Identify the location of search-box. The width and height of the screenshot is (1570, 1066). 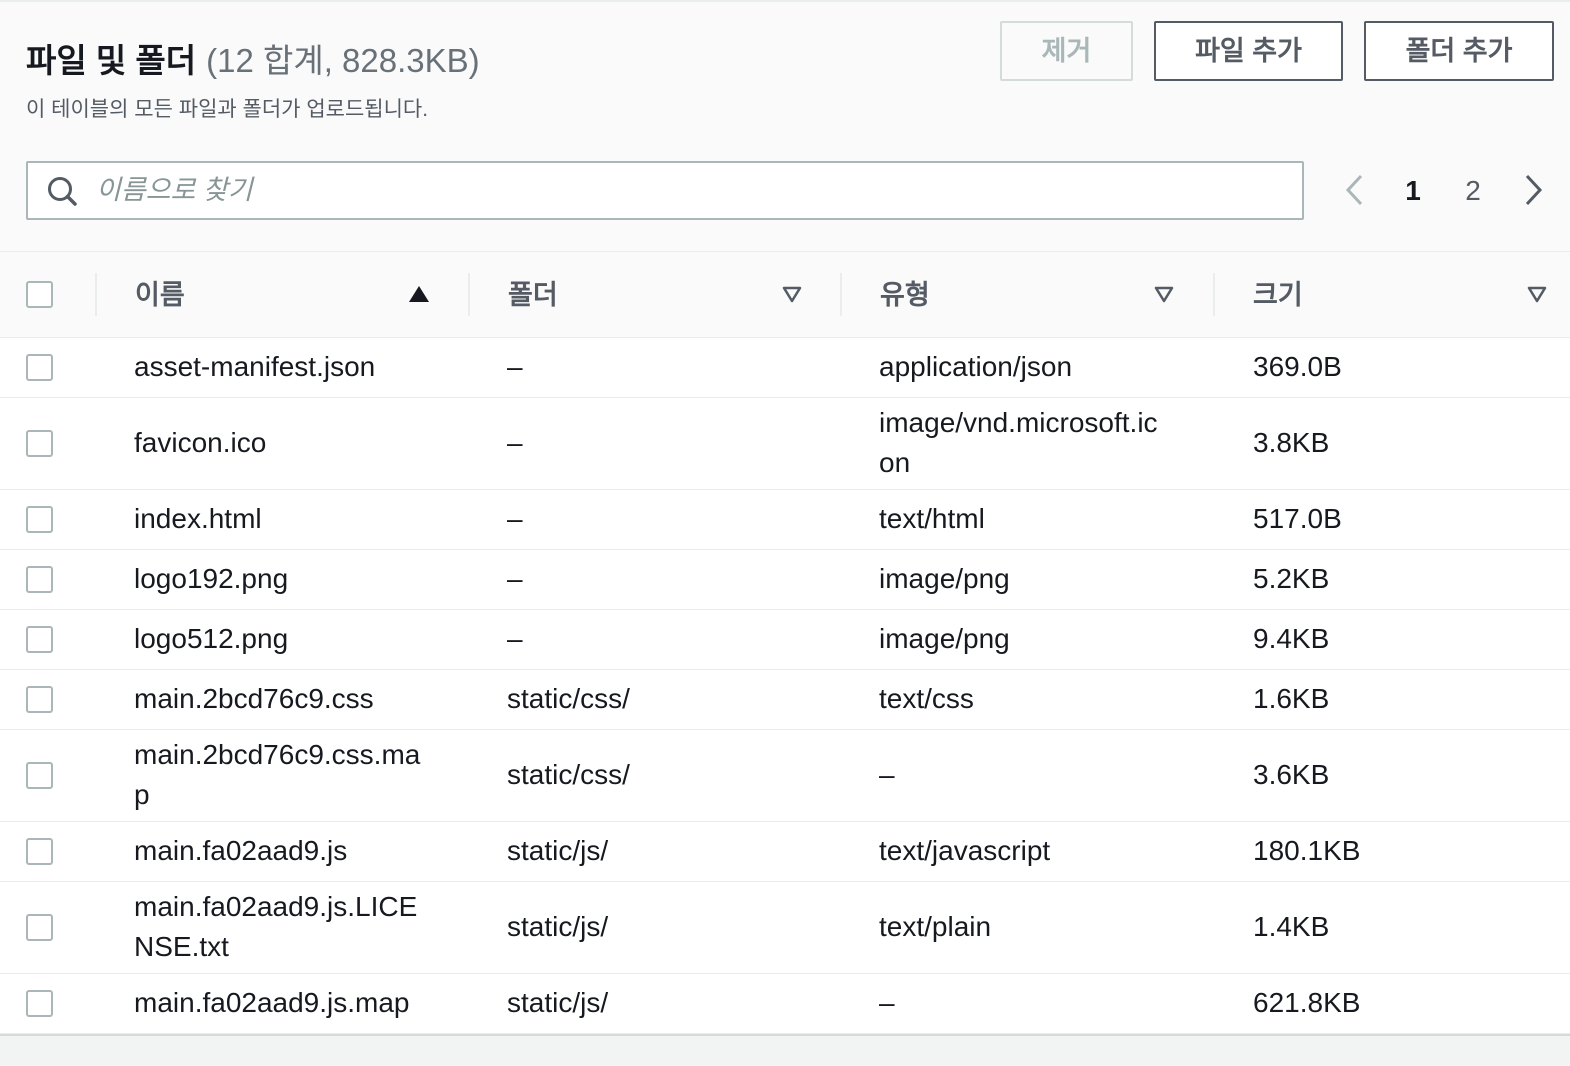
(665, 190).